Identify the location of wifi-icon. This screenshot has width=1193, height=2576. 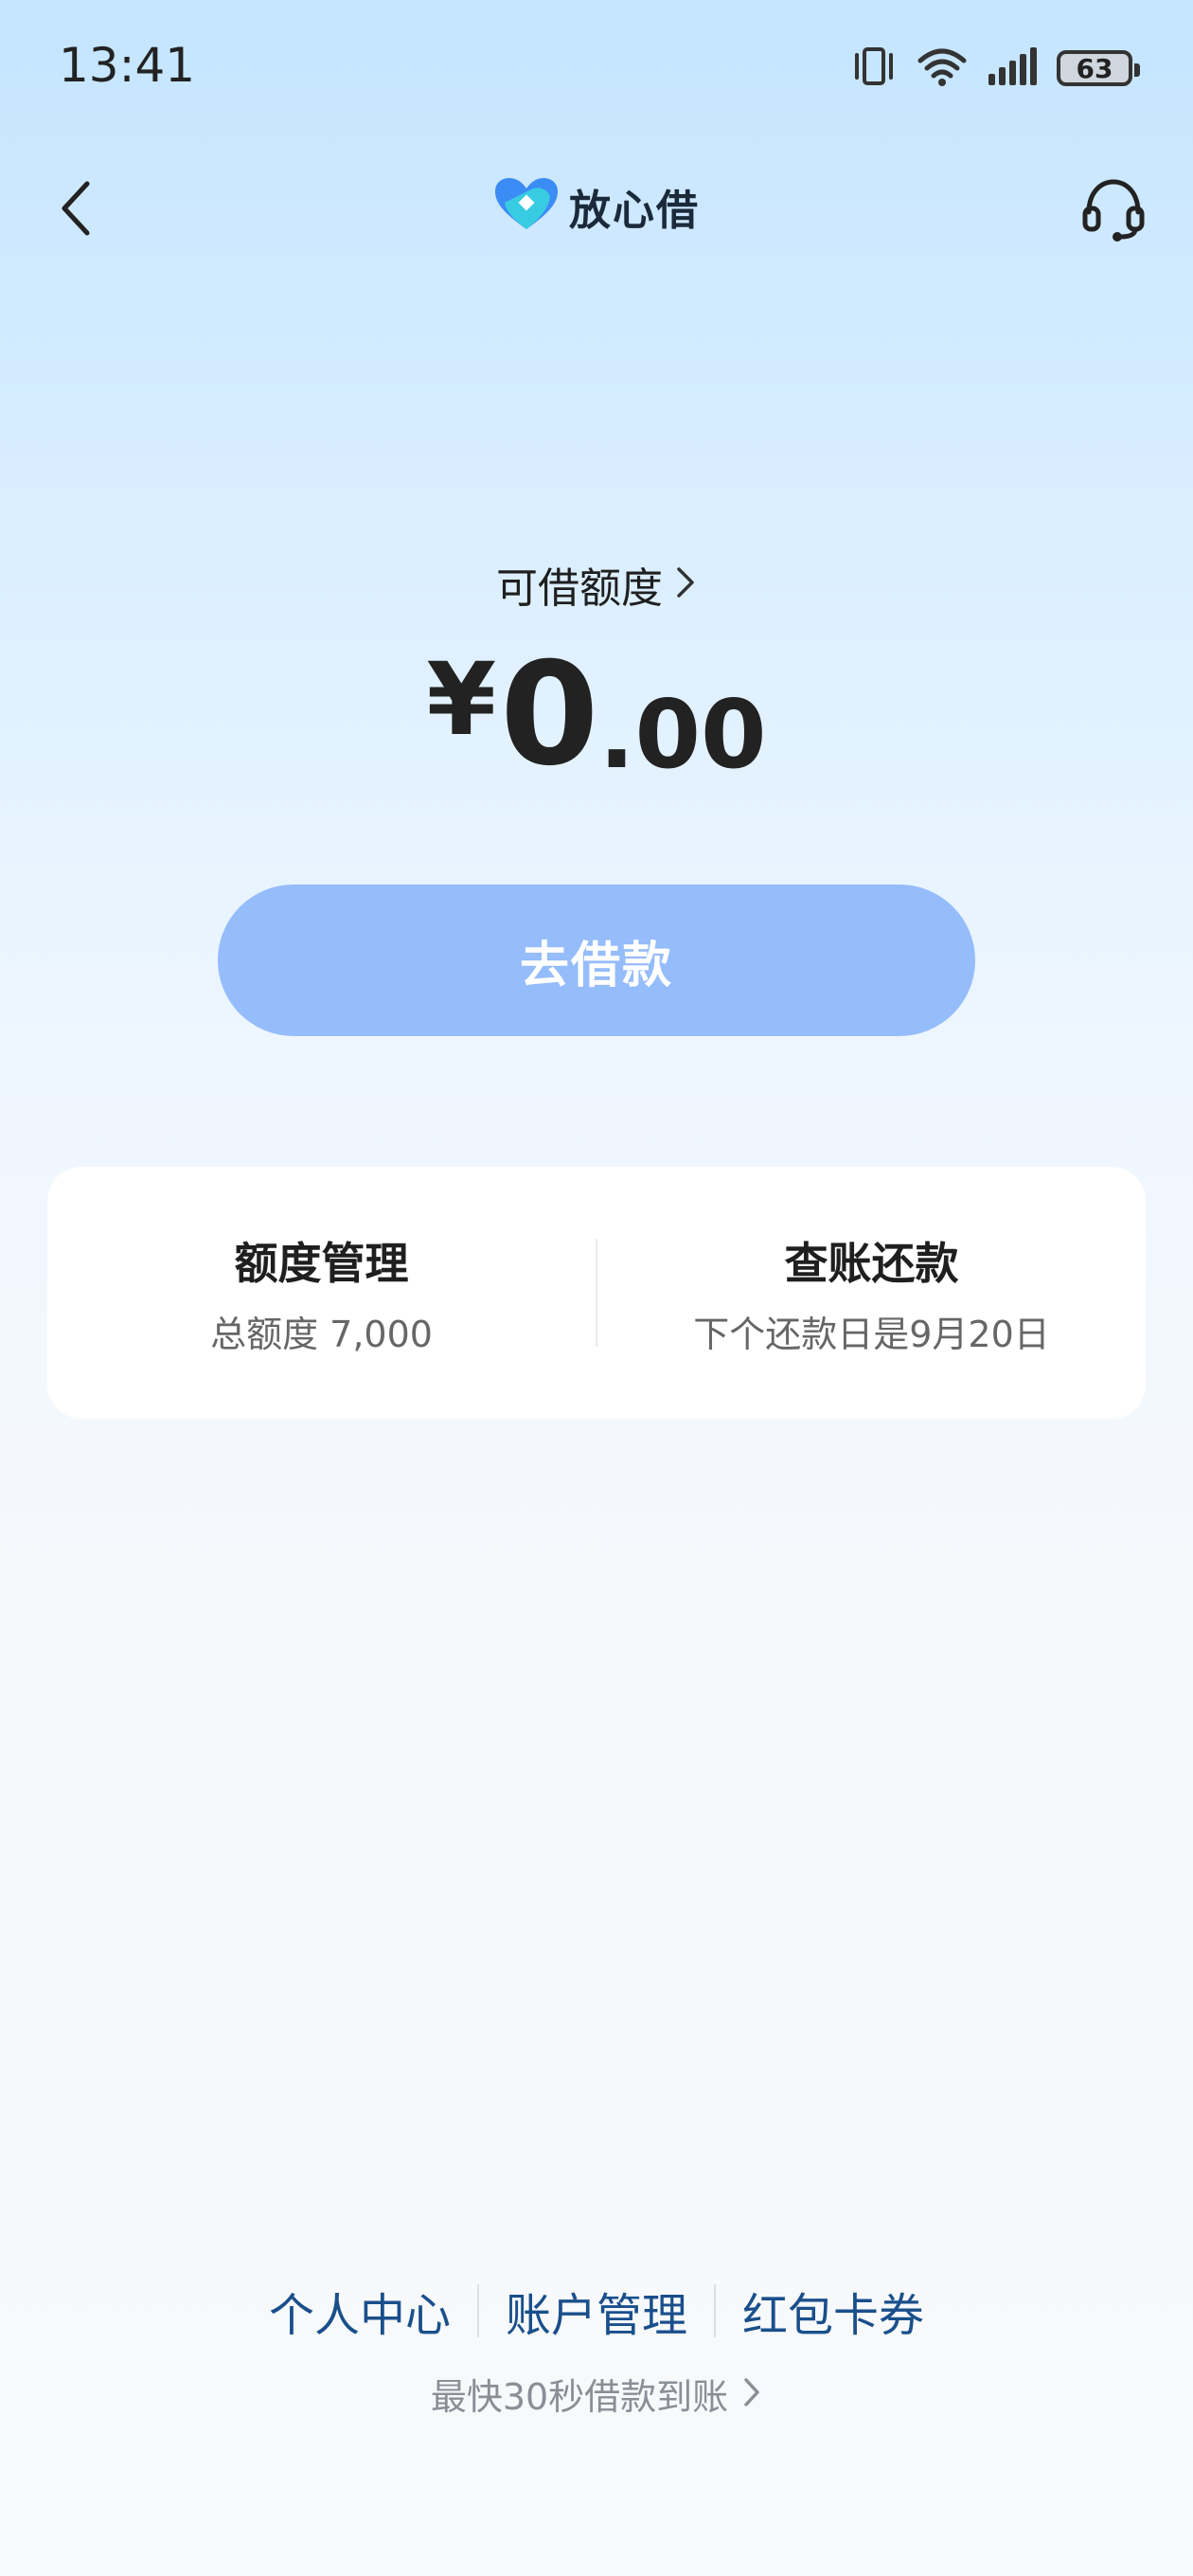
(942, 68).